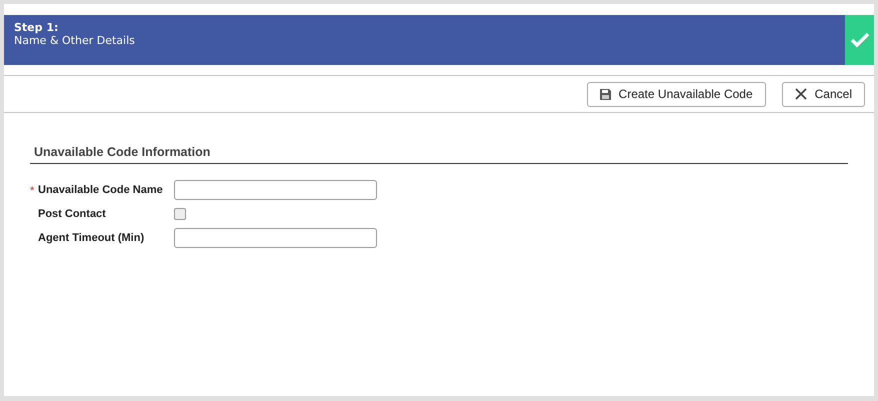  Describe the element at coordinates (72, 214) in the screenshot. I see `field-label: Post Contact` at that location.